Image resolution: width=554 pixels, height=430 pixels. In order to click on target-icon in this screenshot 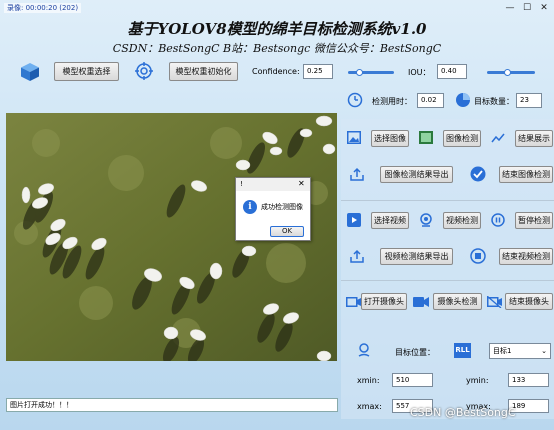, I will do `click(144, 72)`.